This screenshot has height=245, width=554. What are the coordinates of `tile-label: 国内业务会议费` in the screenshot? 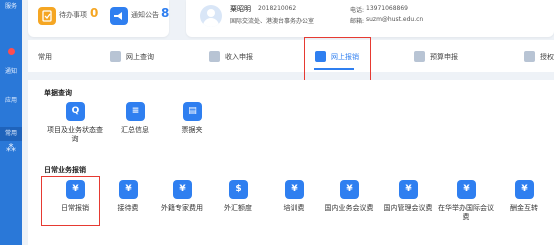 It's located at (349, 208).